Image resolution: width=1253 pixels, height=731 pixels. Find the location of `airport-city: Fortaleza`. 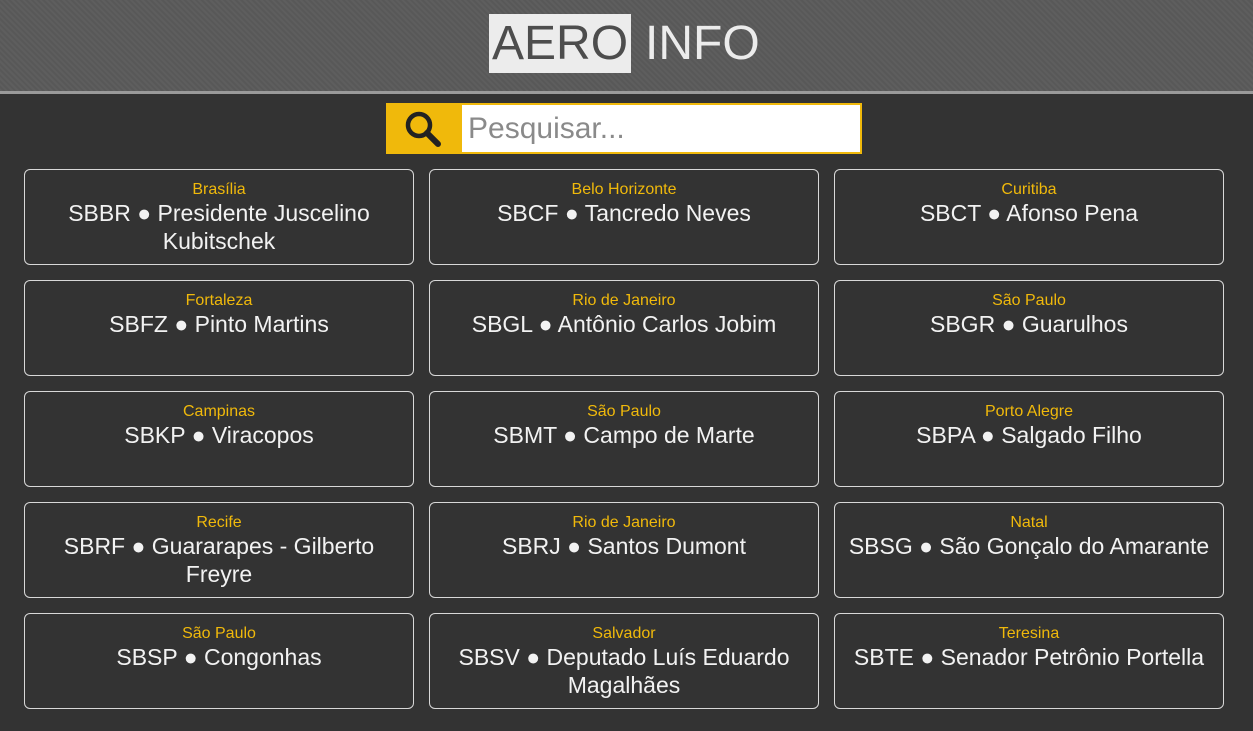

airport-city: Fortaleza is located at coordinates (219, 300).